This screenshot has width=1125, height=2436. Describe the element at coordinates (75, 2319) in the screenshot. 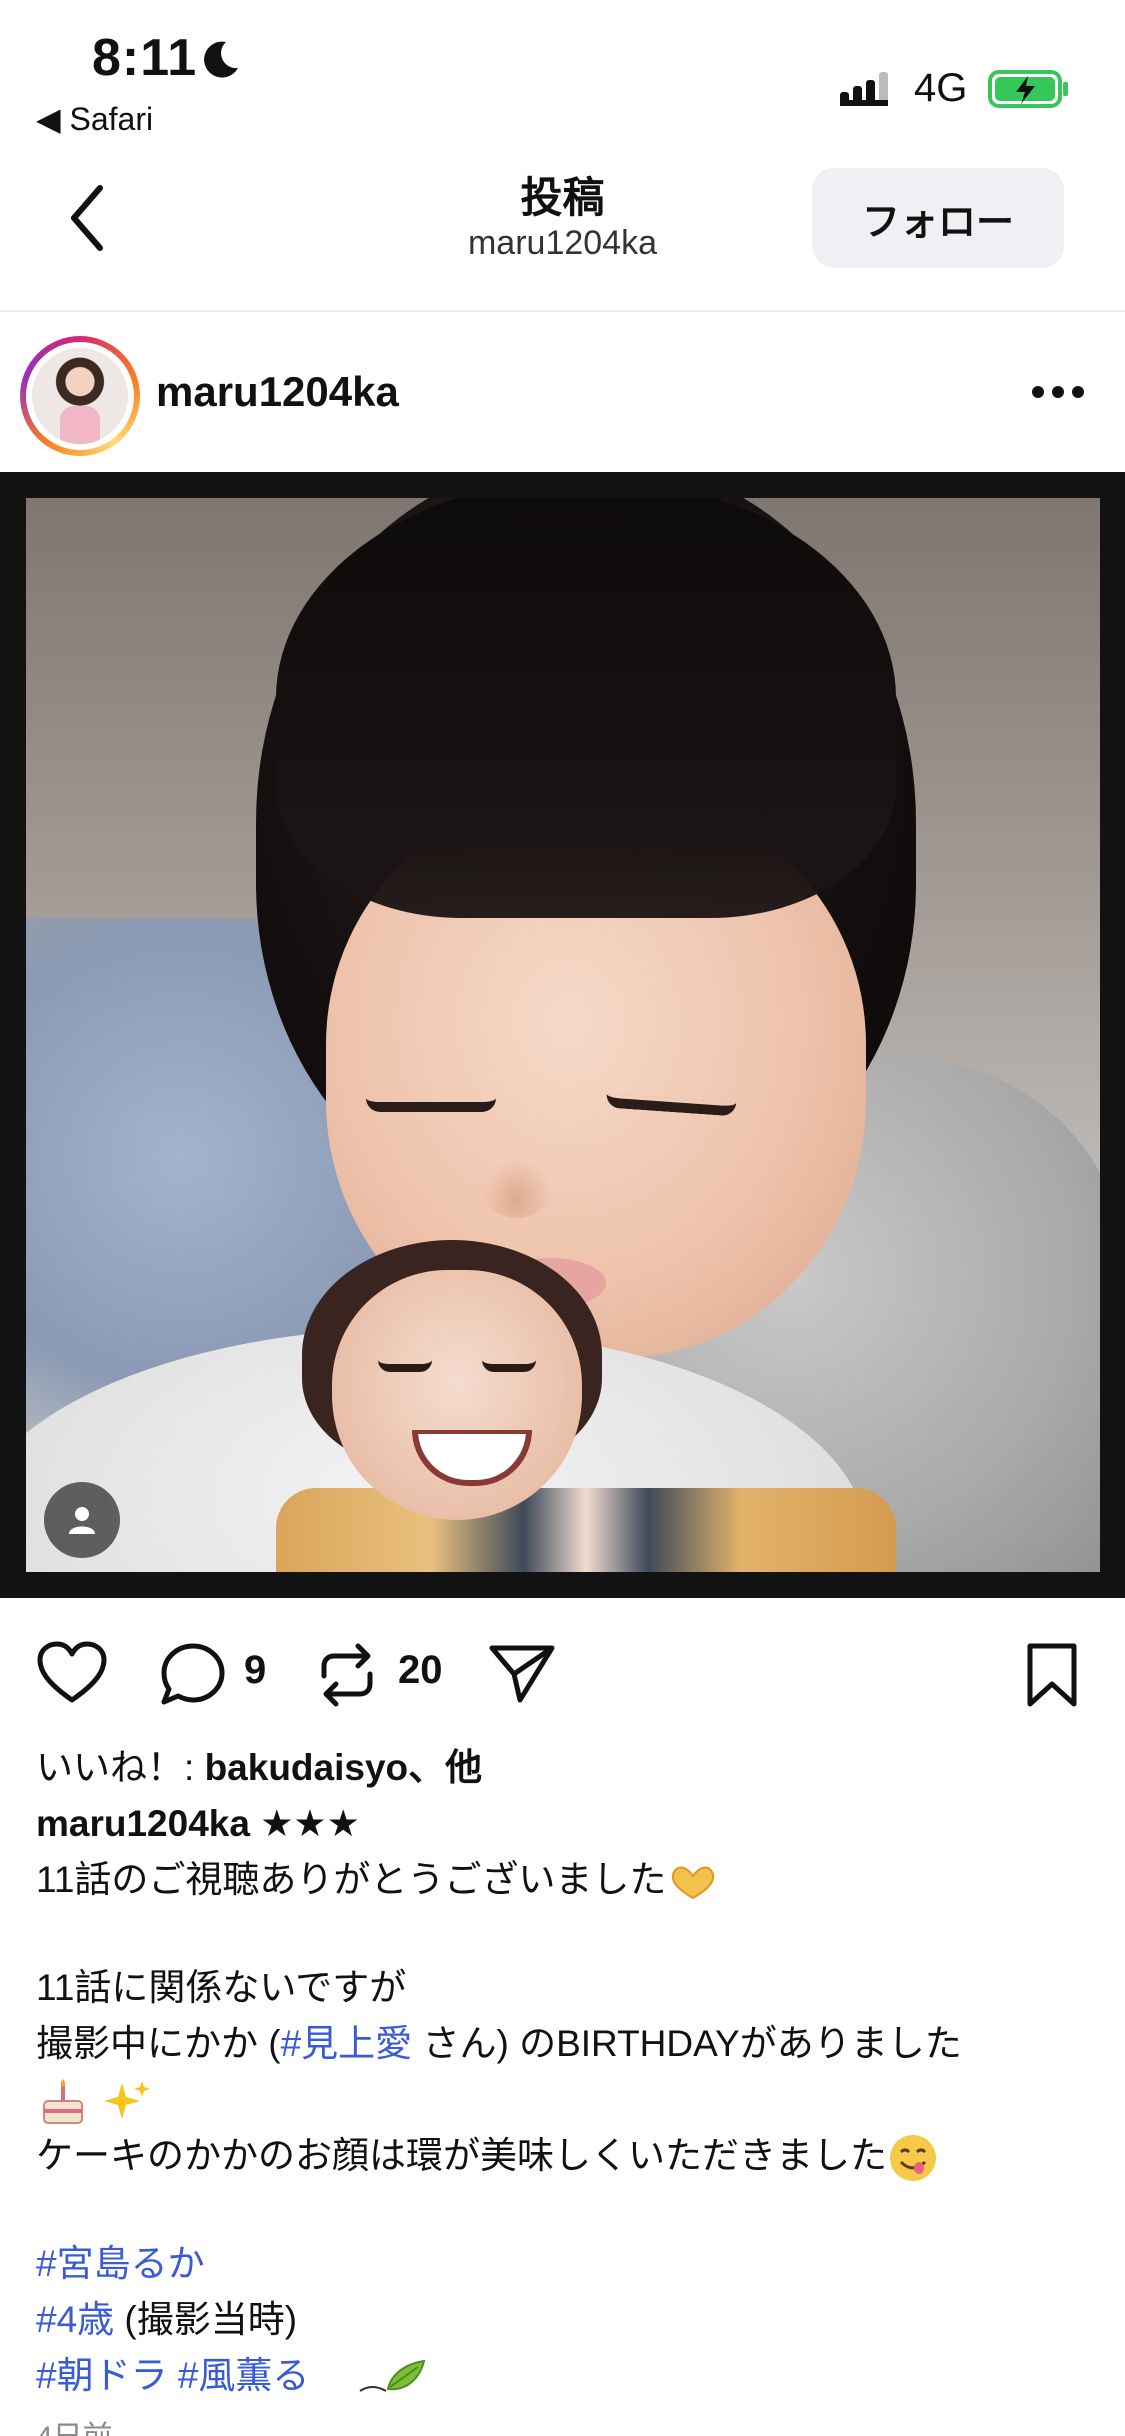

I see `hashtag-link: #4歳` at that location.